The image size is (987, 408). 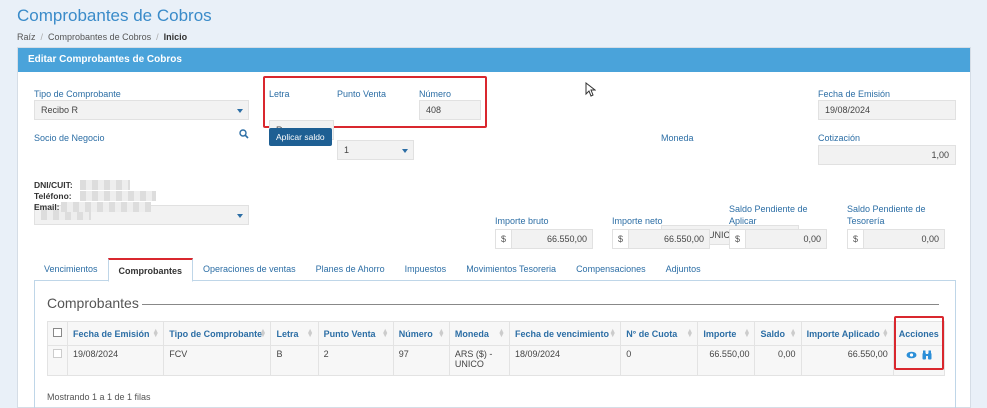 I want to click on table-footer-count: Mostrando 1 a 1 de 1 filas, so click(x=99, y=397).